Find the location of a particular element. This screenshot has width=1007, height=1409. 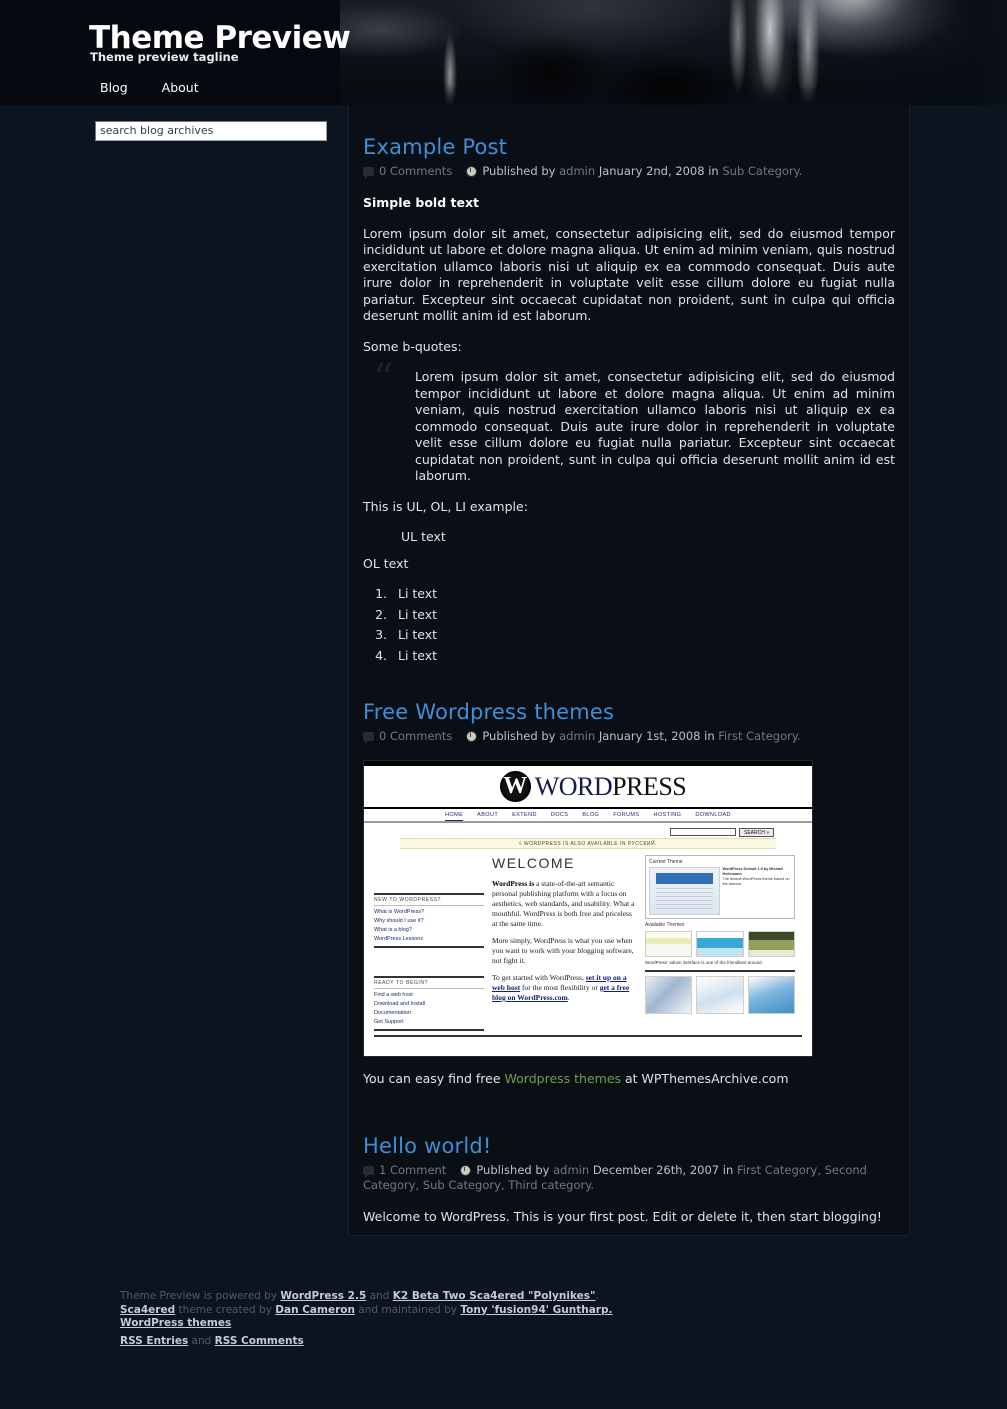

comment-bubble-icon is located at coordinates (368, 173).